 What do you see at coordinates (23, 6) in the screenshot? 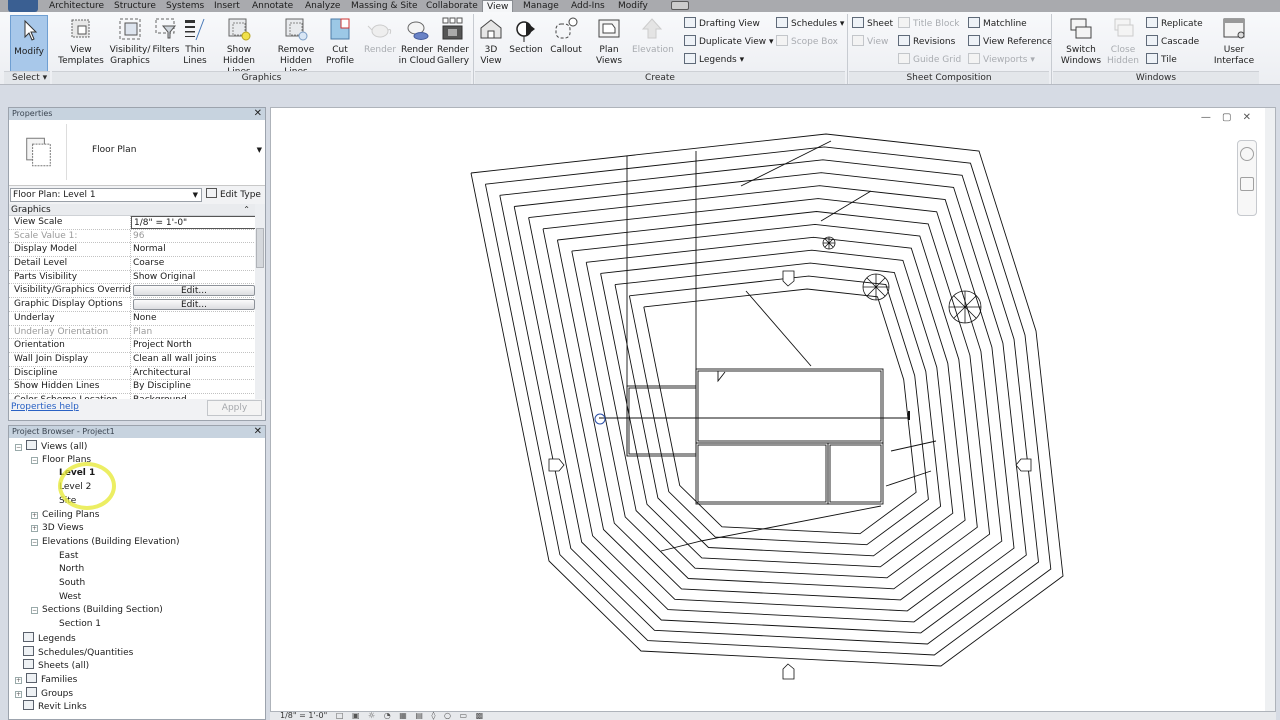
I see `application-menu-button` at bounding box center [23, 6].